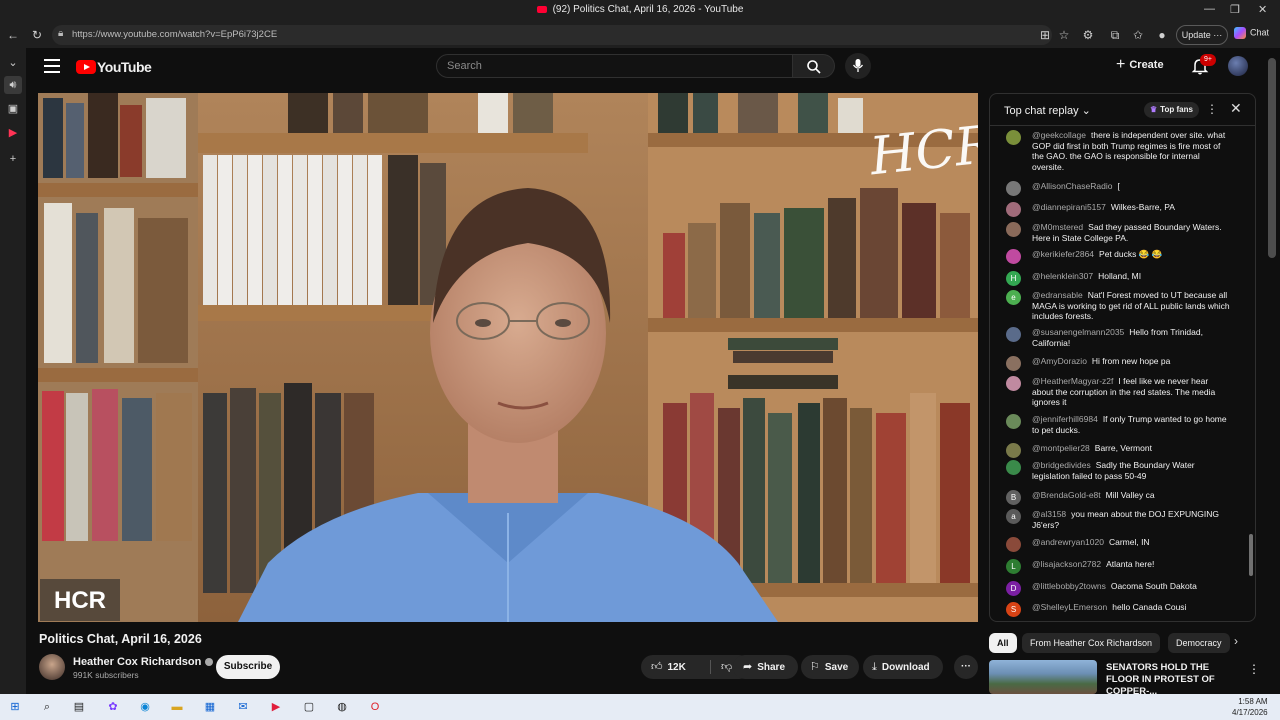  What do you see at coordinates (1162, 35) in the screenshot?
I see `profile-icon: ●` at bounding box center [1162, 35].